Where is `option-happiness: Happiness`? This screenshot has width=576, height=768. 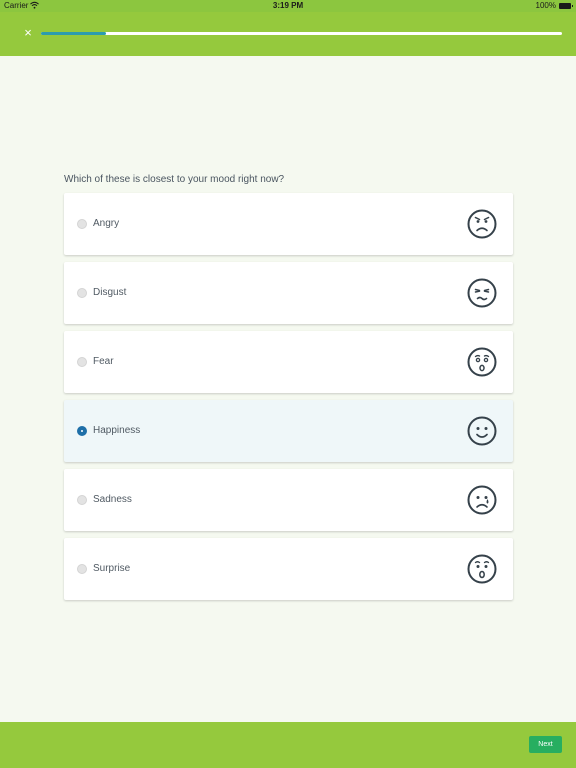
option-happiness: Happiness is located at coordinates (288, 431).